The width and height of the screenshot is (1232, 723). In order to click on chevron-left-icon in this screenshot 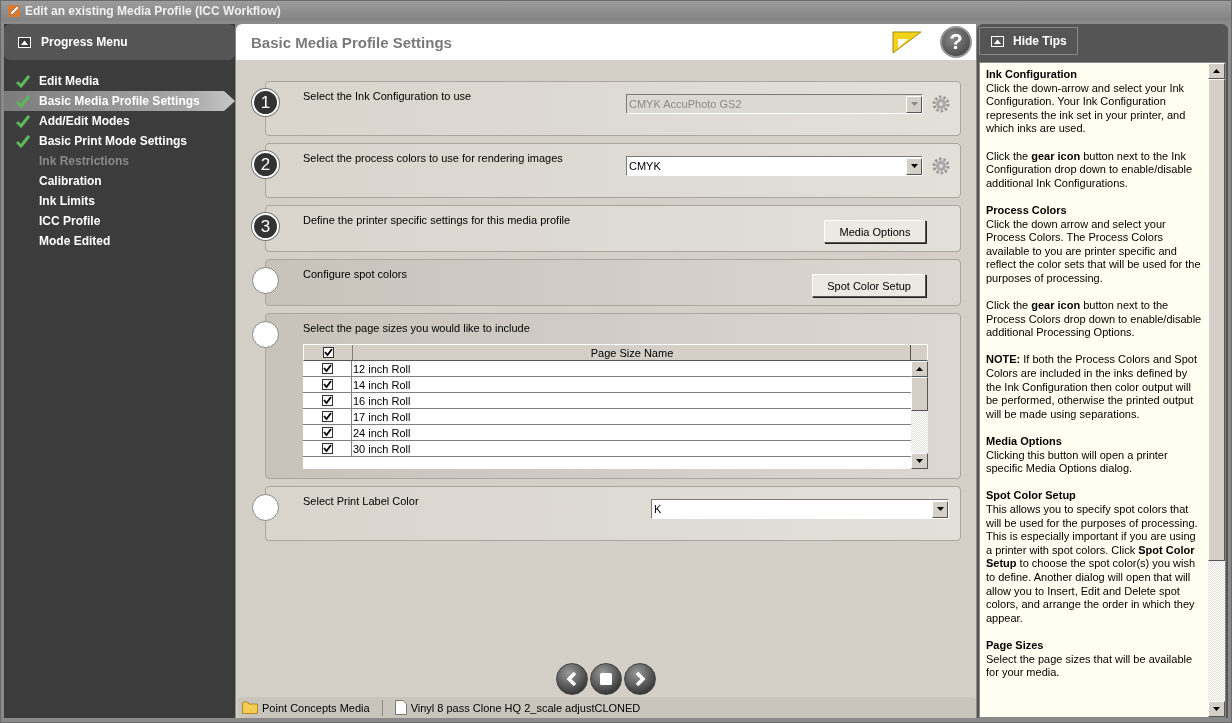, I will do `click(572, 678)`.